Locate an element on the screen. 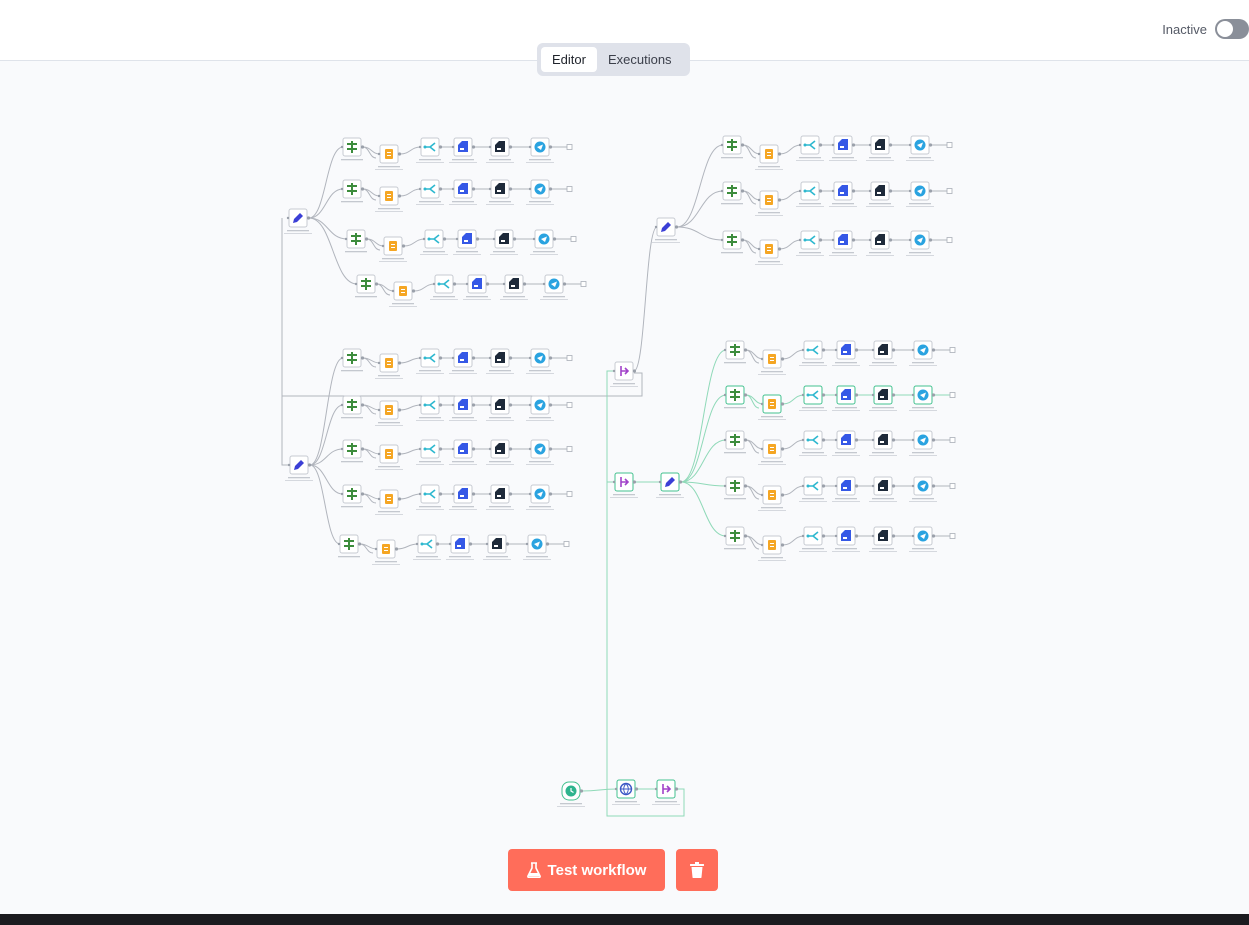  workflow-node-trigger is located at coordinates (571, 794).